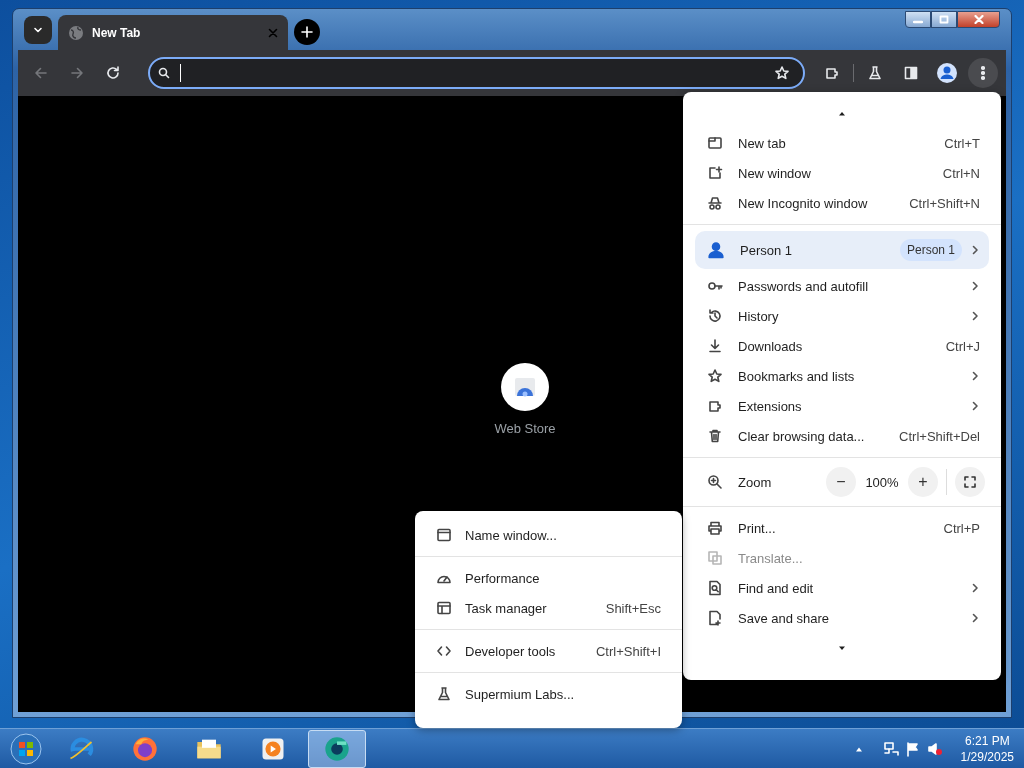  Describe the element at coordinates (930, 250) in the screenshot. I see `profile-badge: Person 1` at that location.